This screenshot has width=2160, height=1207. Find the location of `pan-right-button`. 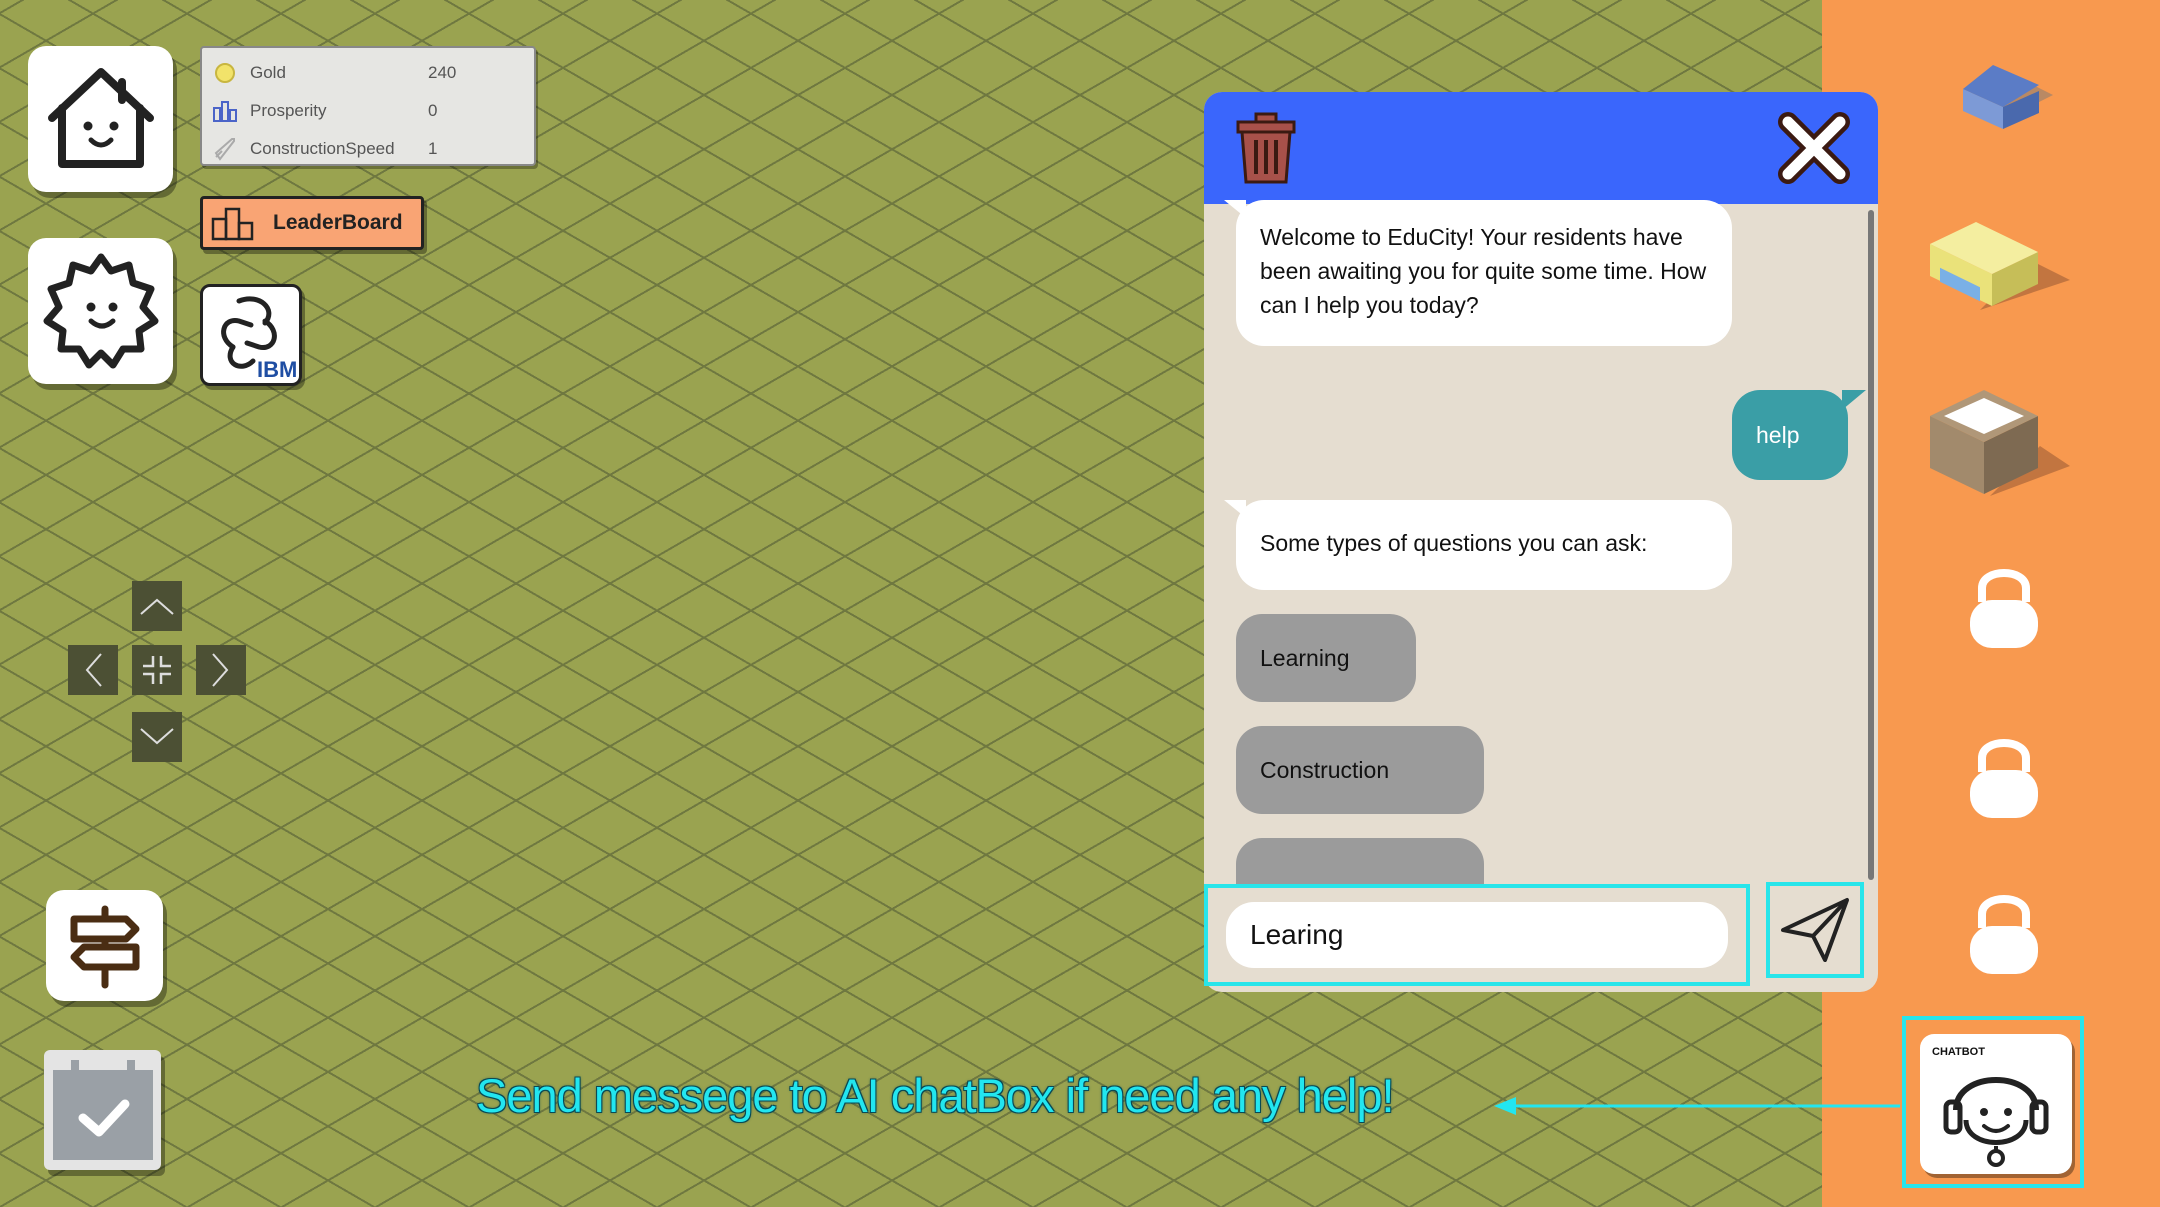

pan-right-button is located at coordinates (221, 670).